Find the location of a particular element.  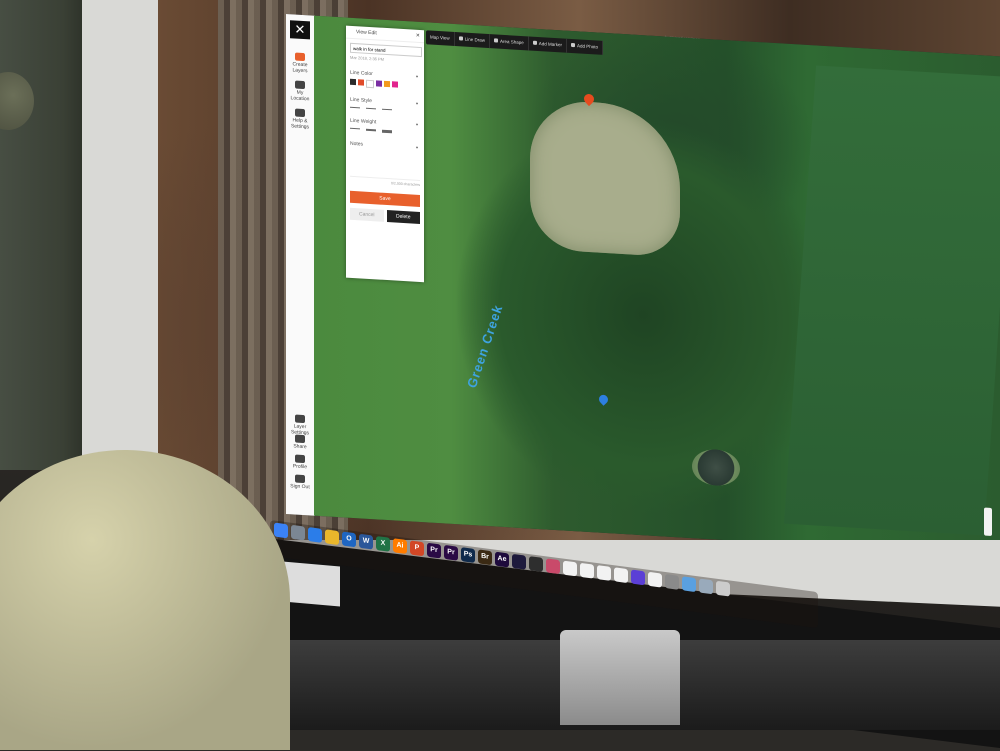

rail-item-help-settings: Help & Settings is located at coordinates (300, 119).